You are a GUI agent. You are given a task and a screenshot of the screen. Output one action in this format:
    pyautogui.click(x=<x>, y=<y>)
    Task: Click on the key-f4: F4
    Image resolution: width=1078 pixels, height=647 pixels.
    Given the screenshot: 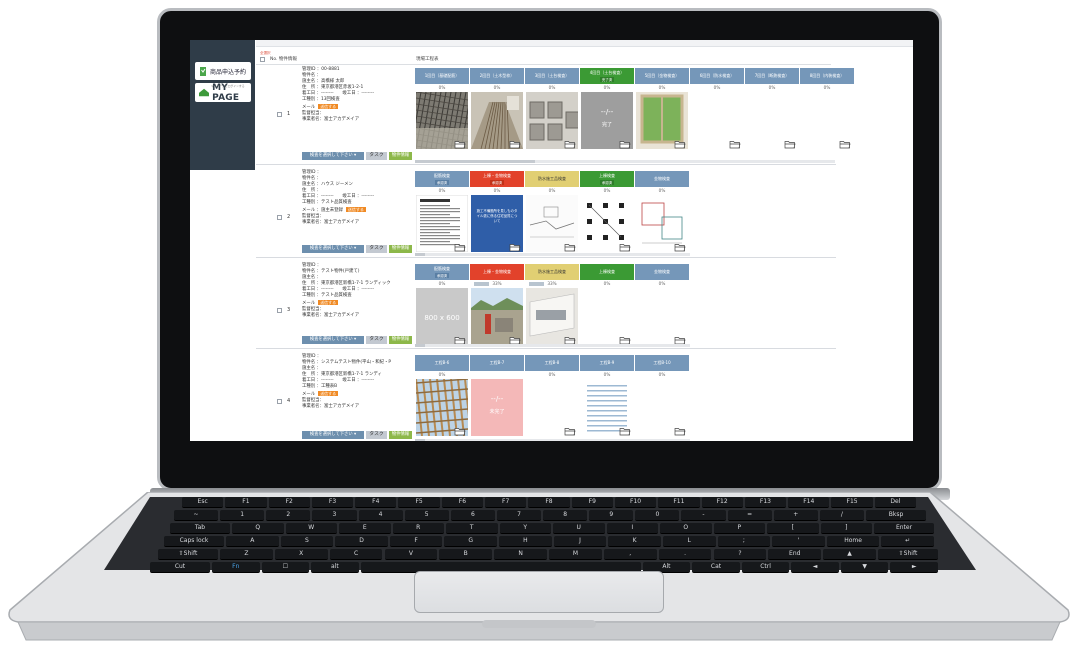 What is the action you would take?
    pyautogui.click(x=376, y=502)
    